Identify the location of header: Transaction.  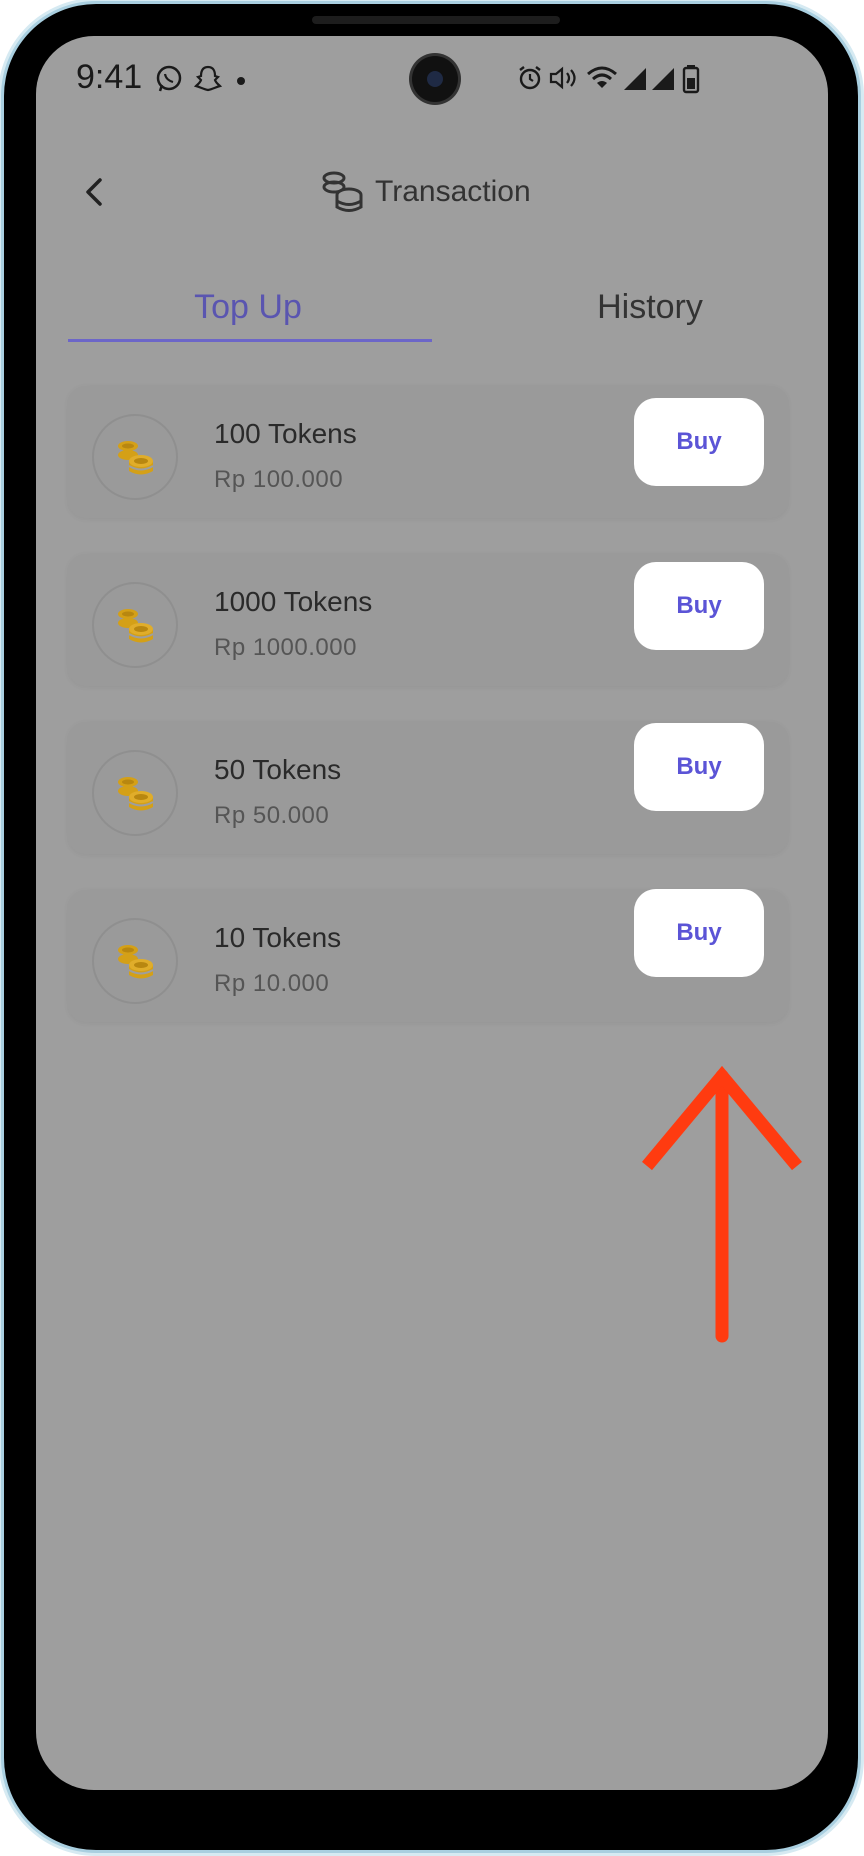
(426, 192).